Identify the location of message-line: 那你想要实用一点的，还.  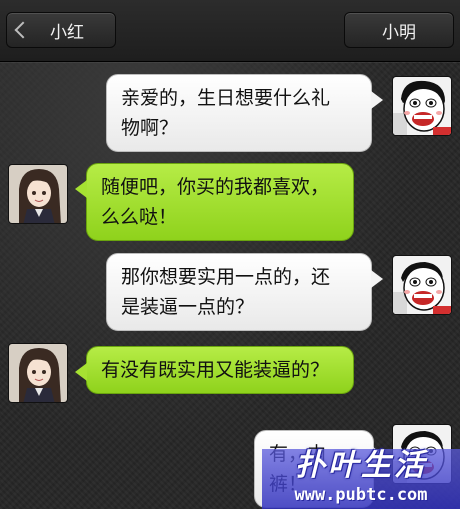
(226, 277).